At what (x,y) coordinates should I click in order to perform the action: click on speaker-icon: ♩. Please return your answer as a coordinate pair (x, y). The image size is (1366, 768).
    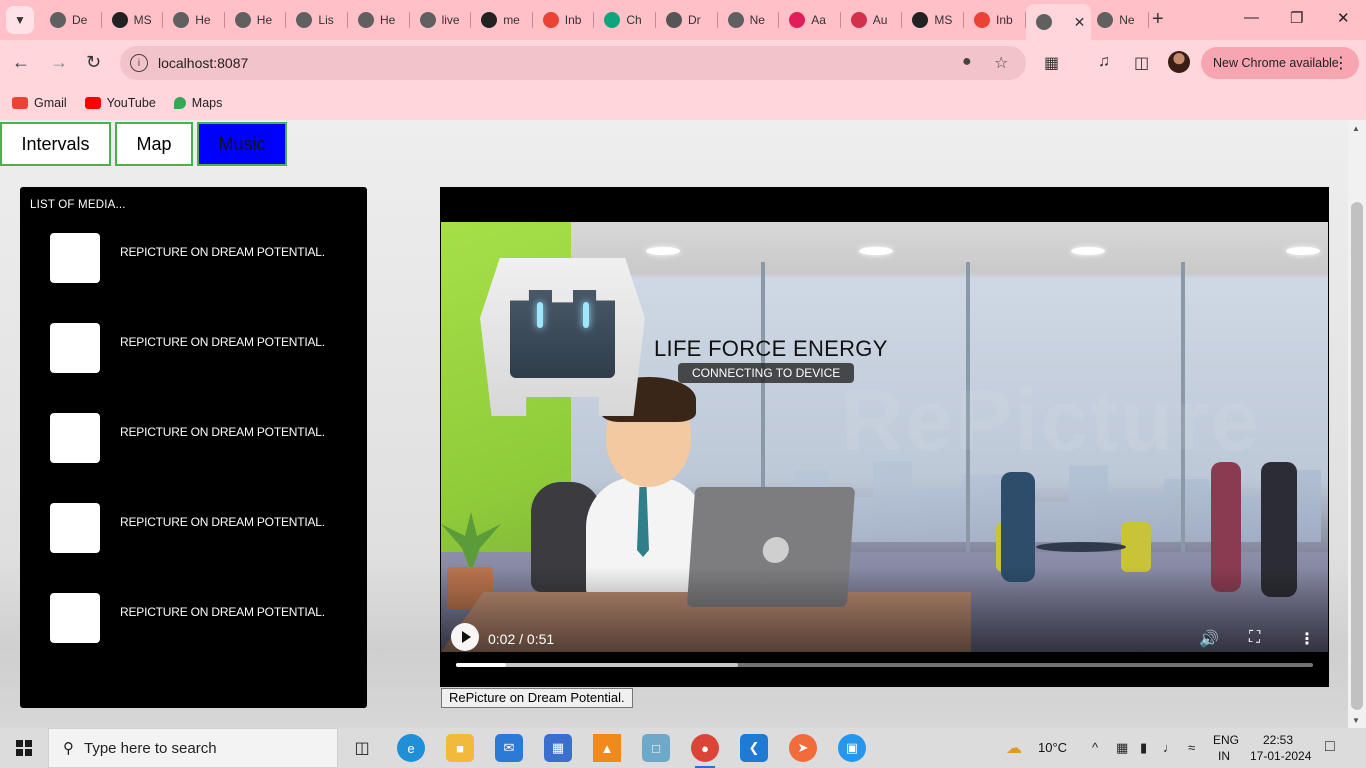
    Looking at the image, I should click on (1169, 747).